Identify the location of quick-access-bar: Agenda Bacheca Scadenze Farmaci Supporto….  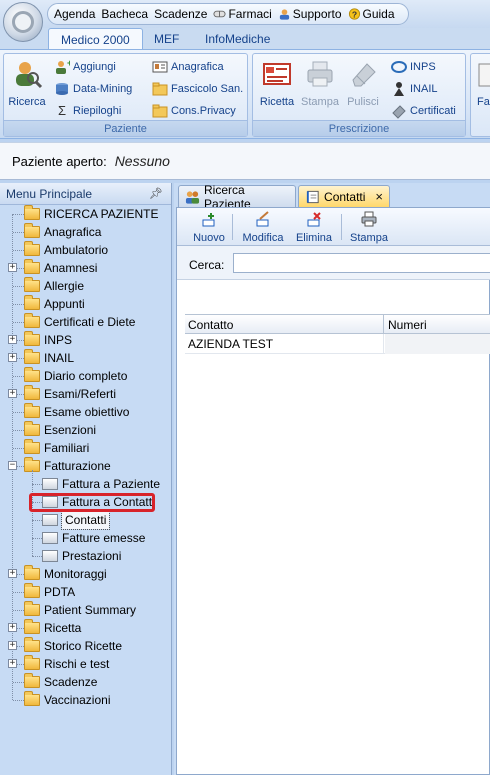
(245, 21).